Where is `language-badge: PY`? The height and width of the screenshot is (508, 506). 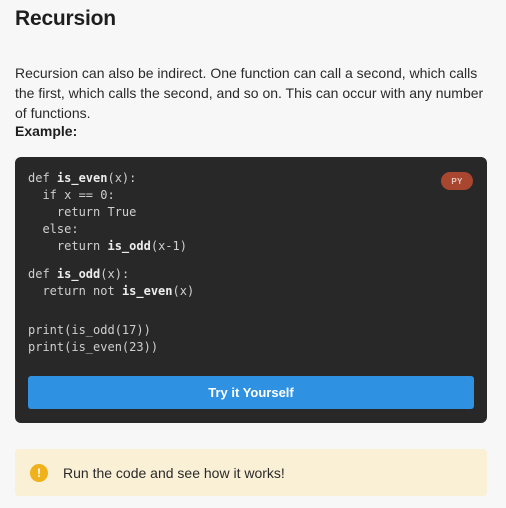
language-badge: PY is located at coordinates (457, 181).